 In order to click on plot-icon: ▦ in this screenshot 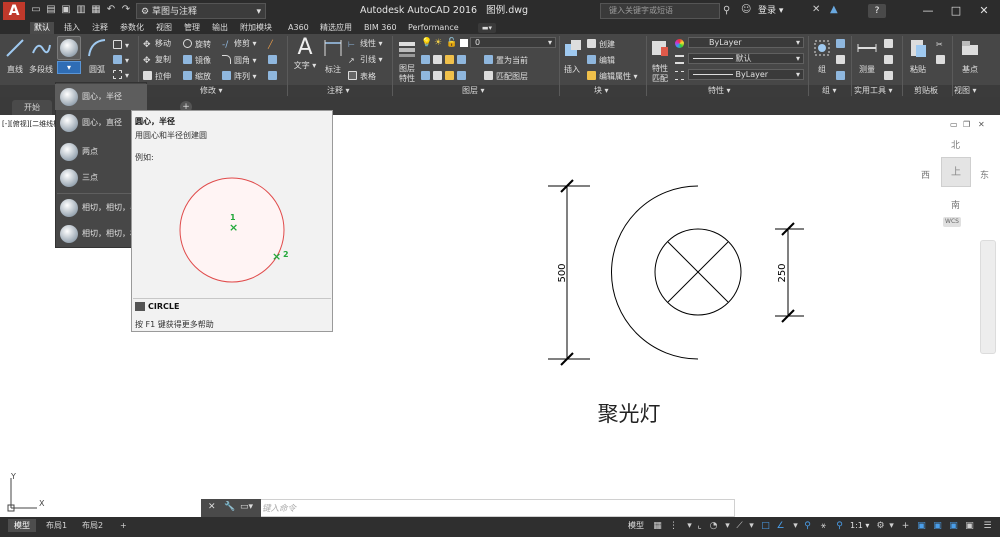, I will do `click(96, 10)`.